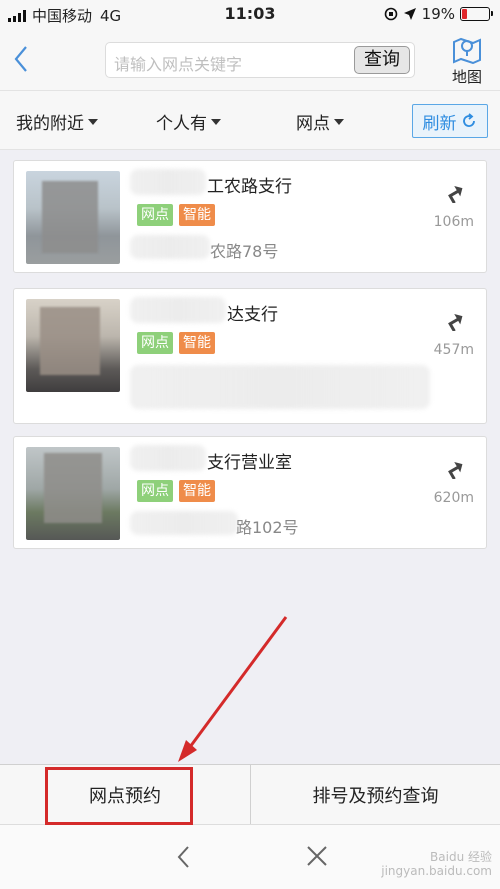 The image size is (500, 889). I want to click on map-button: 地图, so click(467, 60).